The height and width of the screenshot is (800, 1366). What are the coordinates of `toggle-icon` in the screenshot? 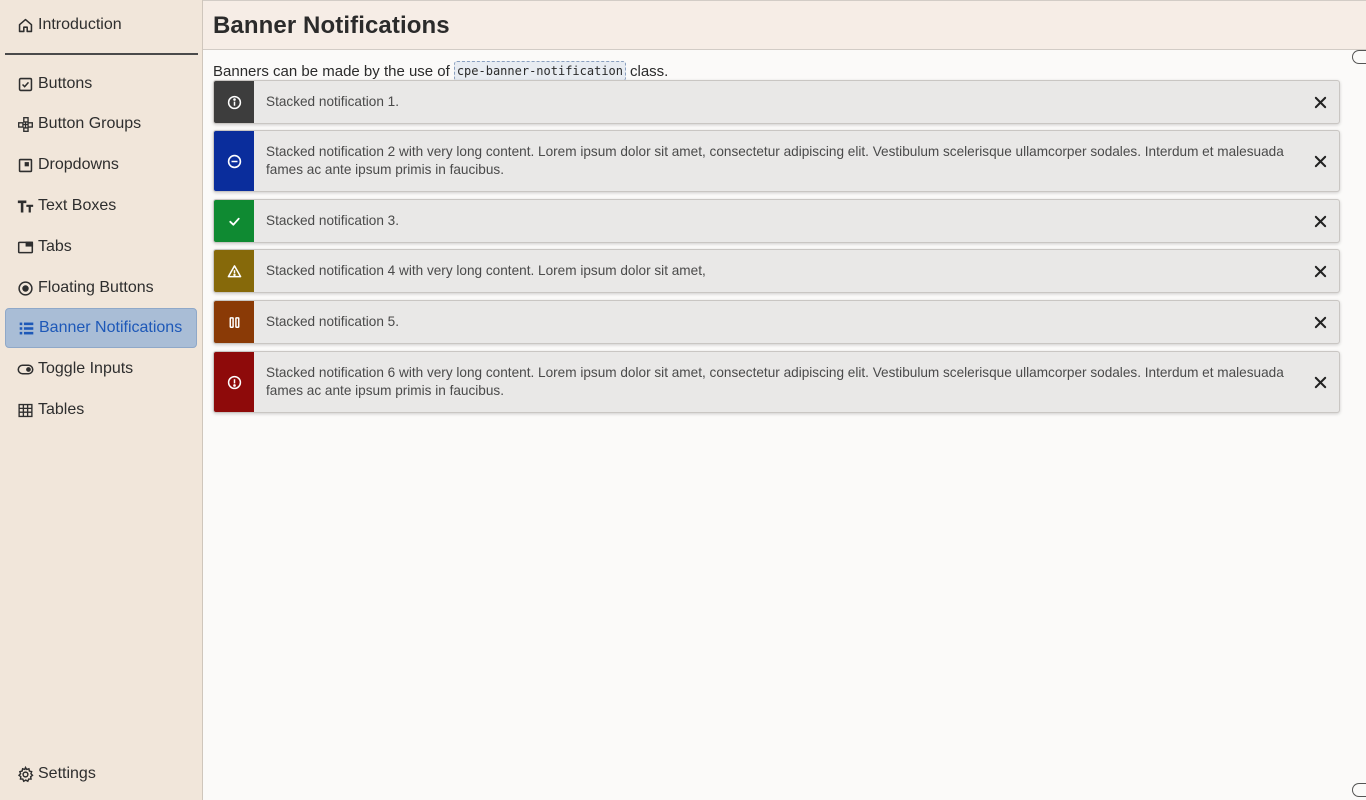 It's located at (25, 369).